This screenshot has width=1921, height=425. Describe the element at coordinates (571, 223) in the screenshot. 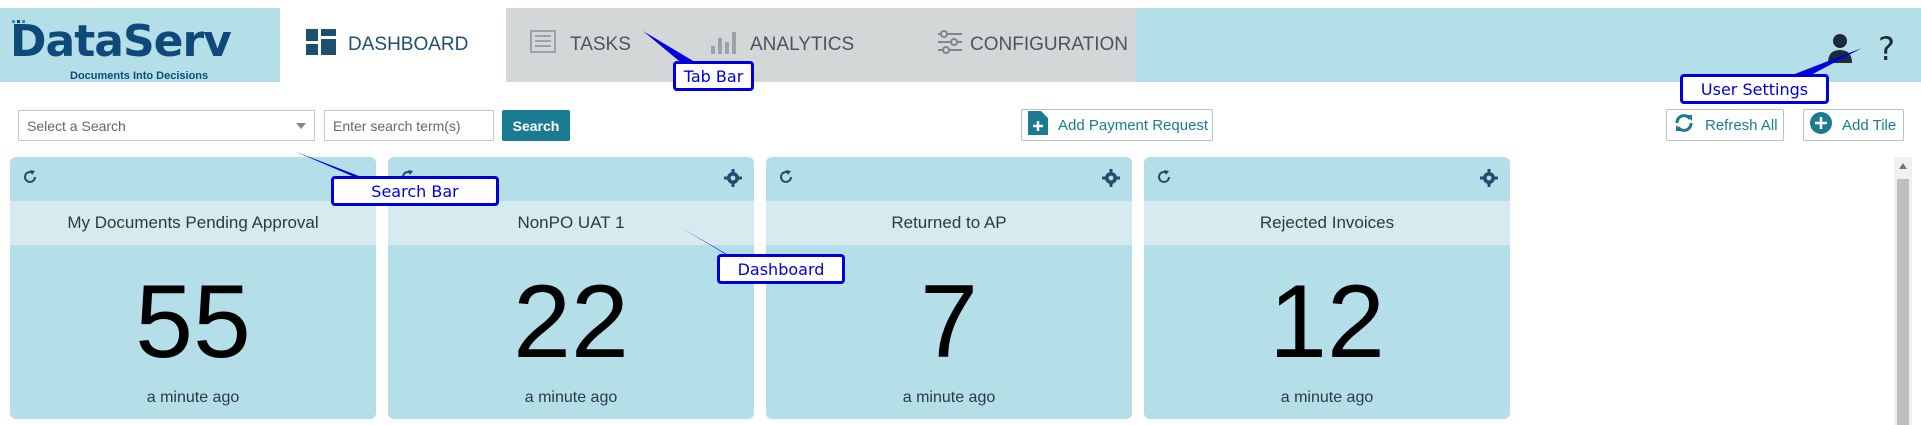

I see `tile-title: NonPO UAT 1` at that location.